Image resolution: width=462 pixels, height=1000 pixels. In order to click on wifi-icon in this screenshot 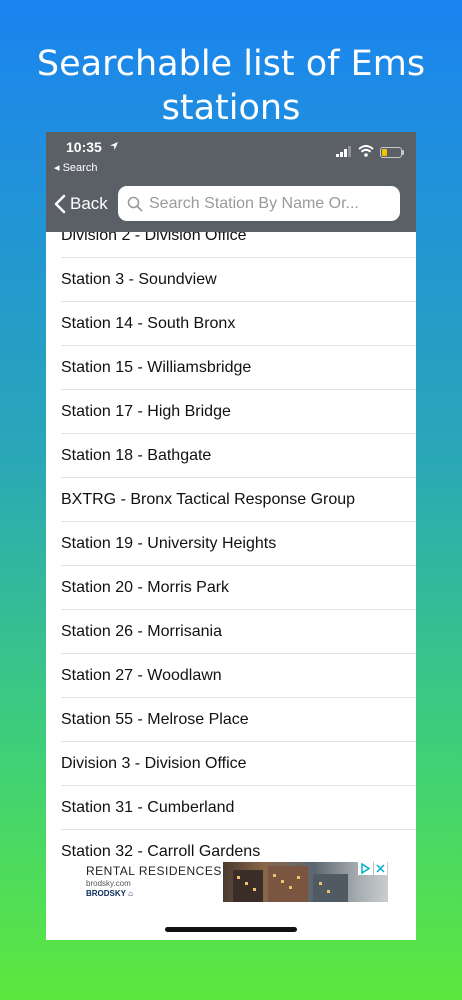, I will do `click(366, 151)`.